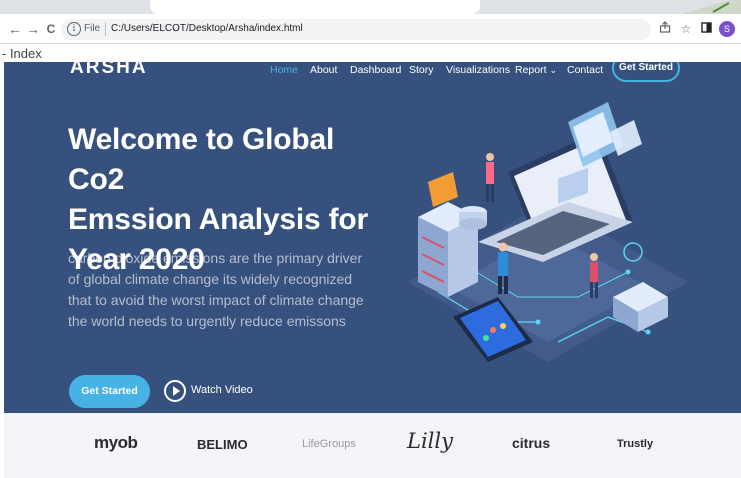 This screenshot has width=741, height=478. I want to click on star-icon: ☆, so click(686, 29).